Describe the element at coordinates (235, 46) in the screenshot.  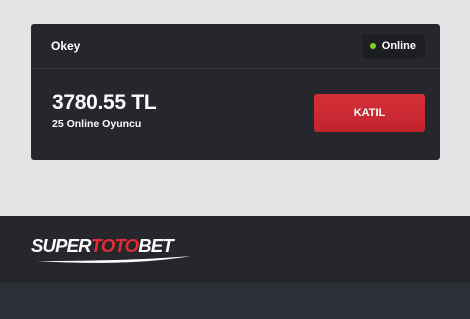
I see `card-header: Okey Online` at that location.